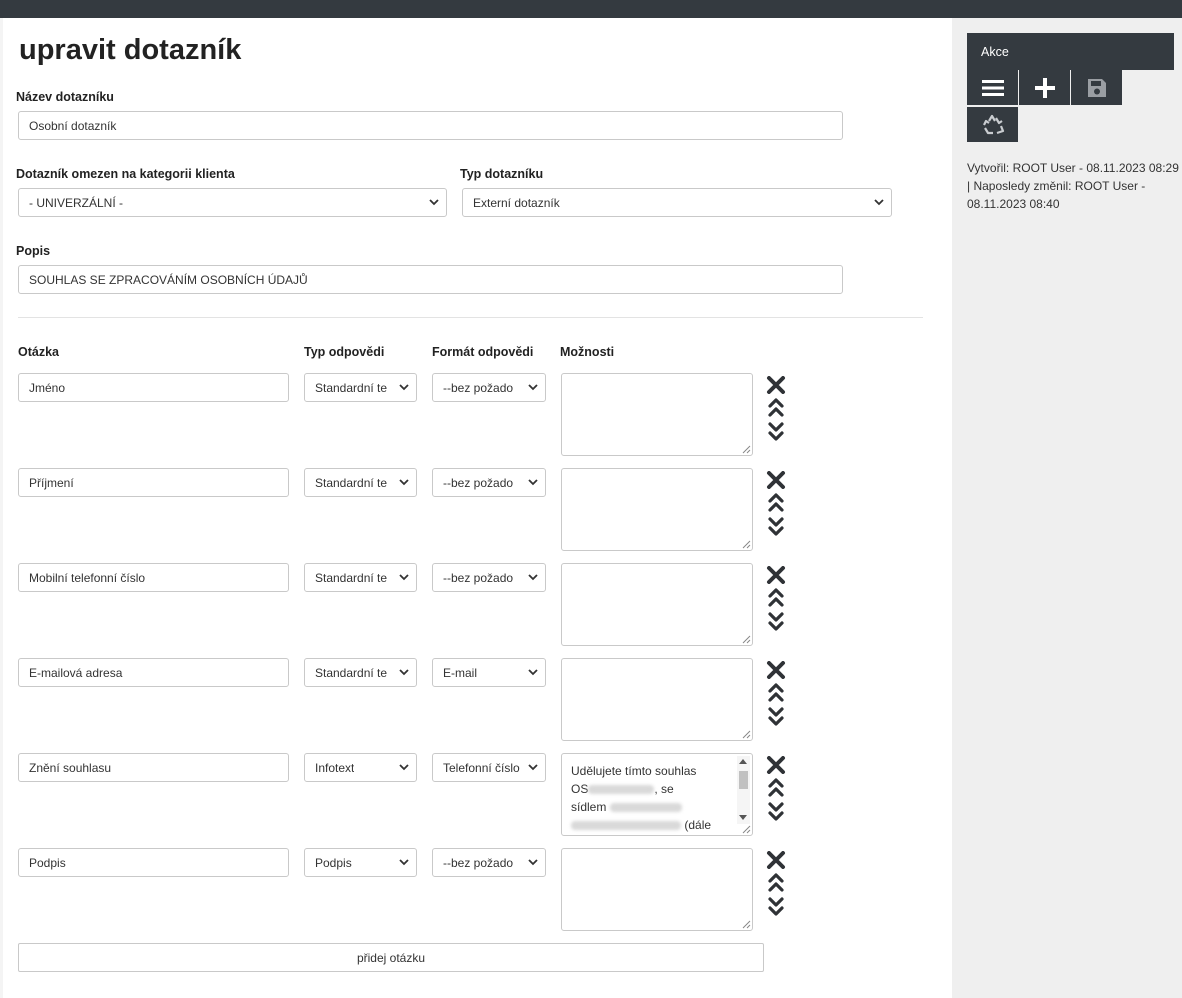 Image resolution: width=1182 pixels, height=998 pixels. I want to click on description-input-value: SOUHLAS SE ZPRACOVÁNÍM OSOBNÍCH ÚDAJŮ, so click(168, 279).